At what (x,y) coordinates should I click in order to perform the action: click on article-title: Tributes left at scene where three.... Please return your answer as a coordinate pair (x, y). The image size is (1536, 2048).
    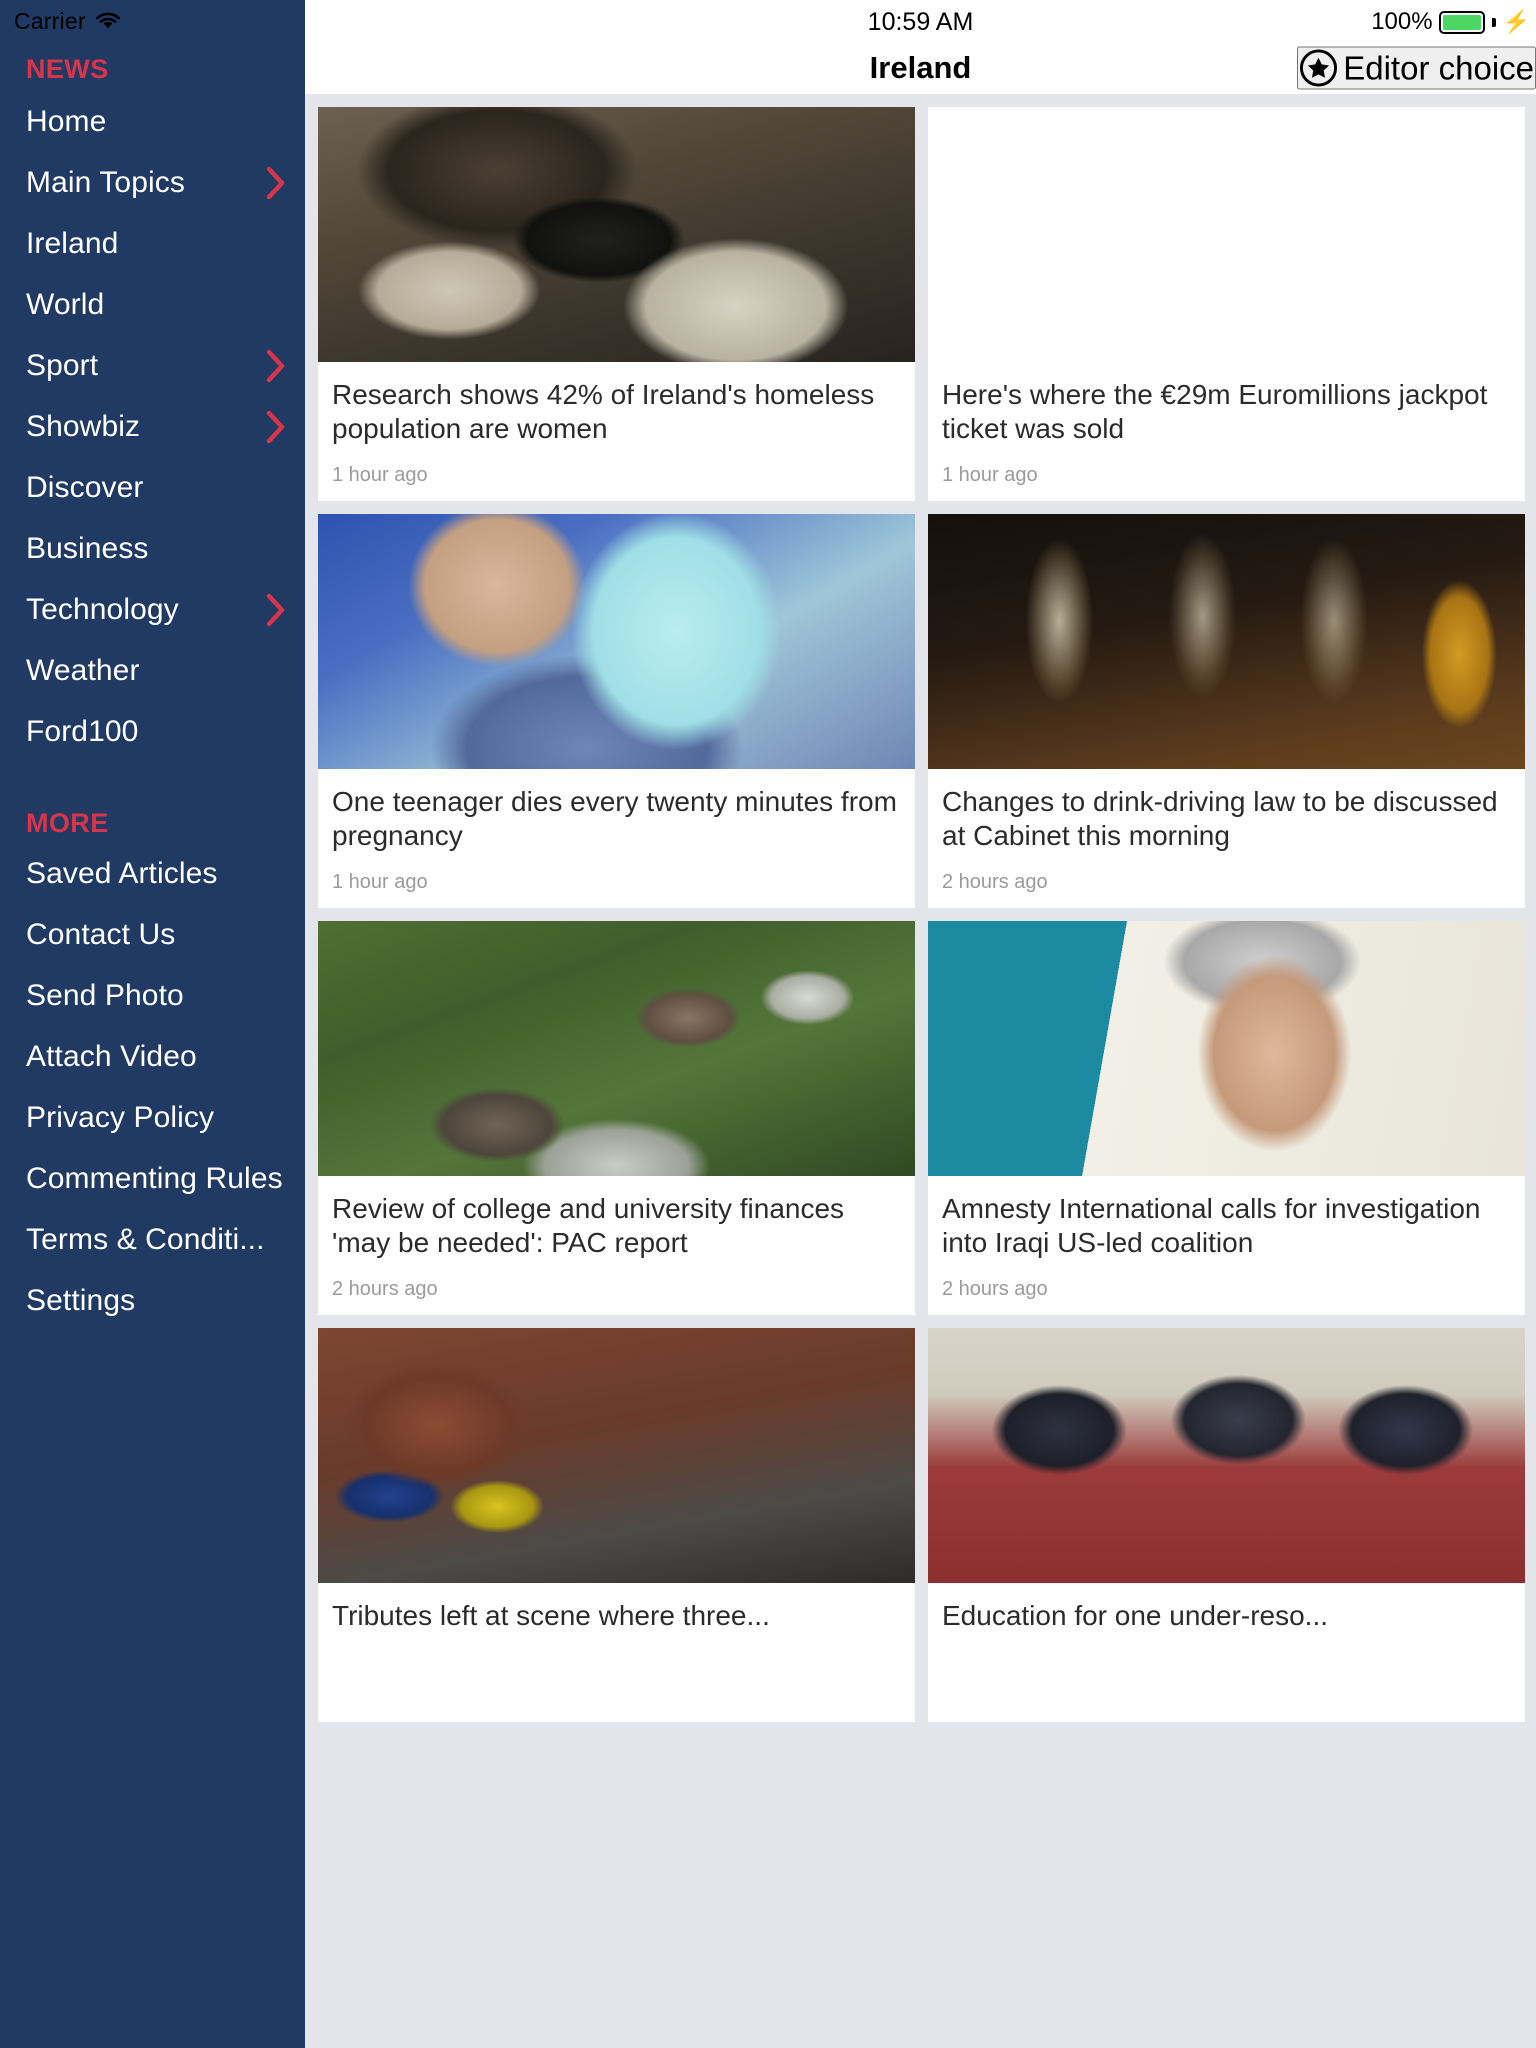
    Looking at the image, I should click on (551, 1615).